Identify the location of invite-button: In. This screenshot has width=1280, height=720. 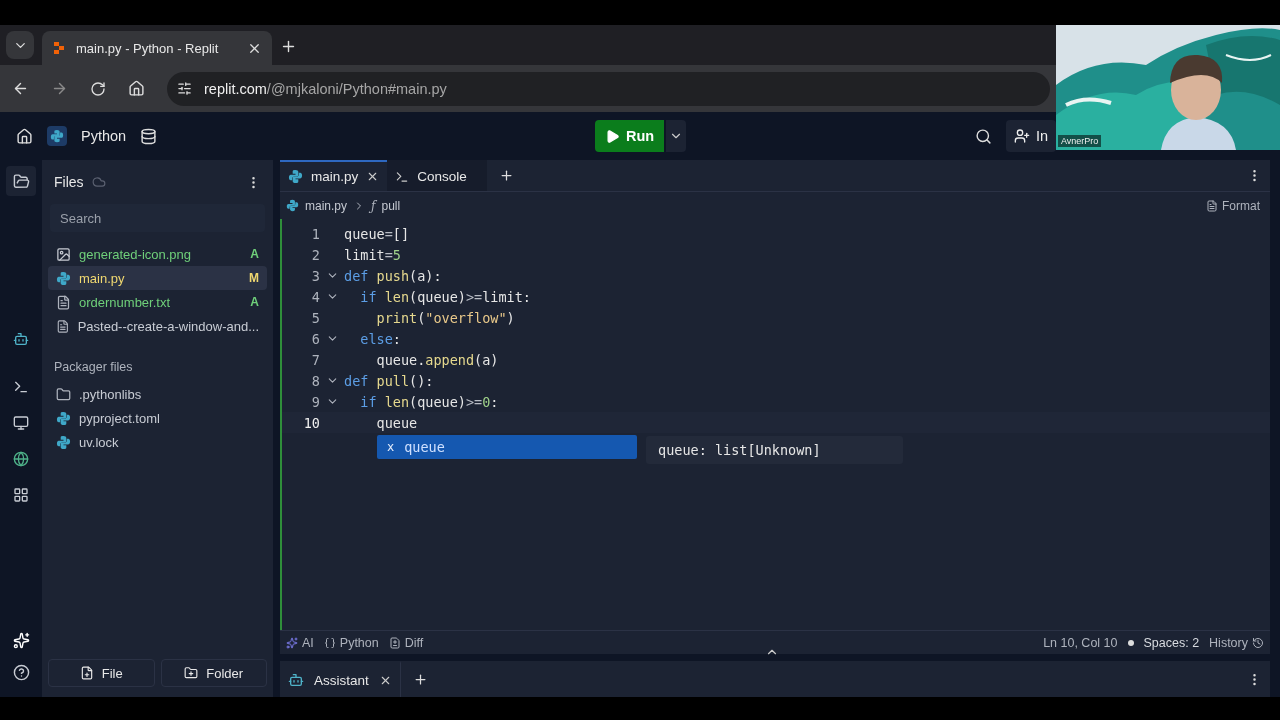
(1030, 136).